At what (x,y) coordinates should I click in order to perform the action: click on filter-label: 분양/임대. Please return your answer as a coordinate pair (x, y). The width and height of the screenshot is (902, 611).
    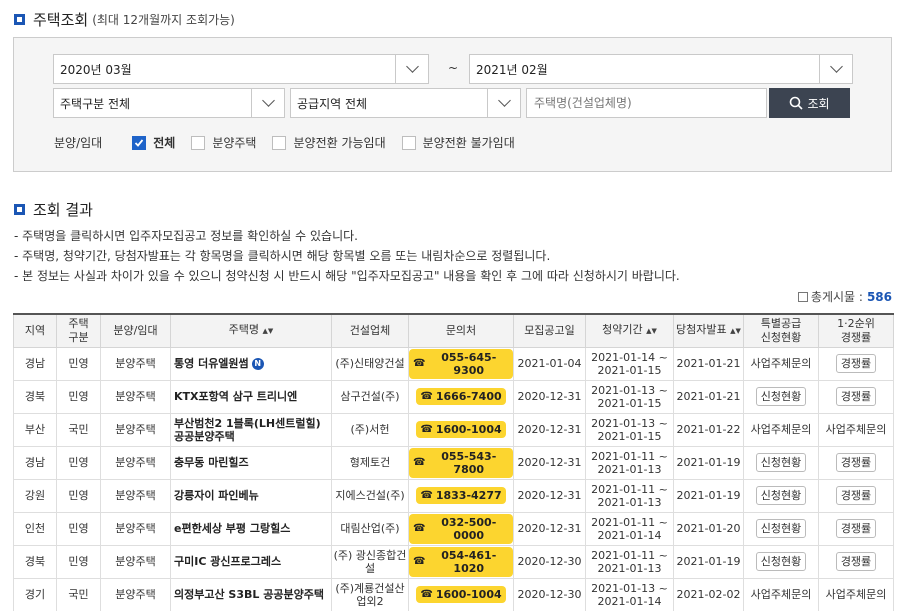
    Looking at the image, I should click on (78, 143).